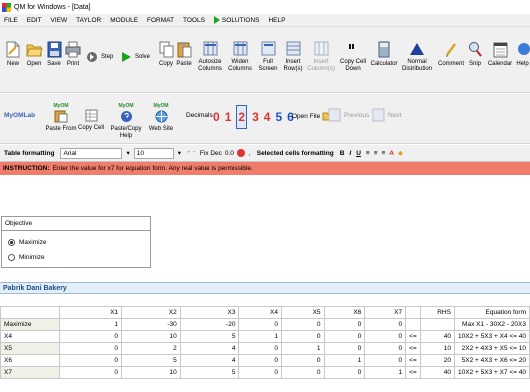 The image size is (530, 392). I want to click on step-button: Step, so click(102, 57).